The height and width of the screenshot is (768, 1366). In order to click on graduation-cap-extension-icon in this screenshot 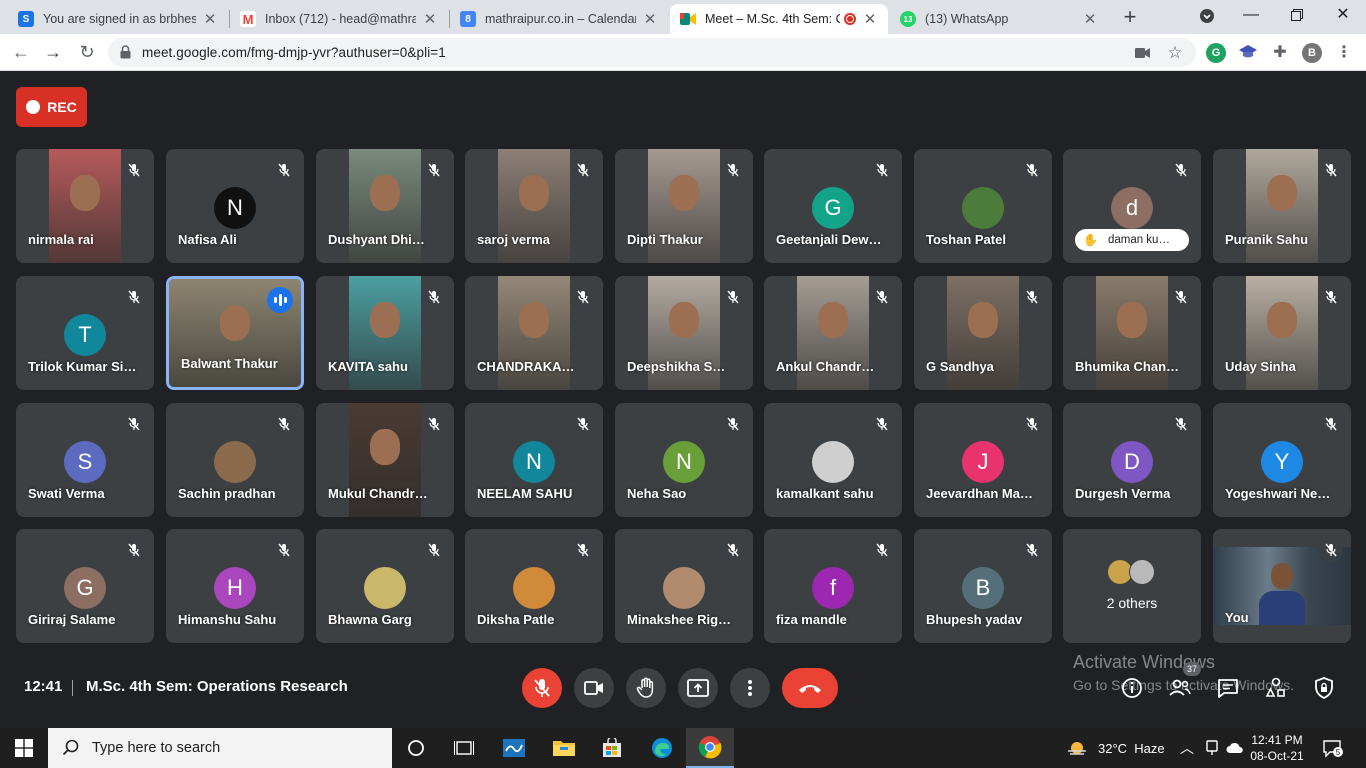, I will do `click(1248, 53)`.